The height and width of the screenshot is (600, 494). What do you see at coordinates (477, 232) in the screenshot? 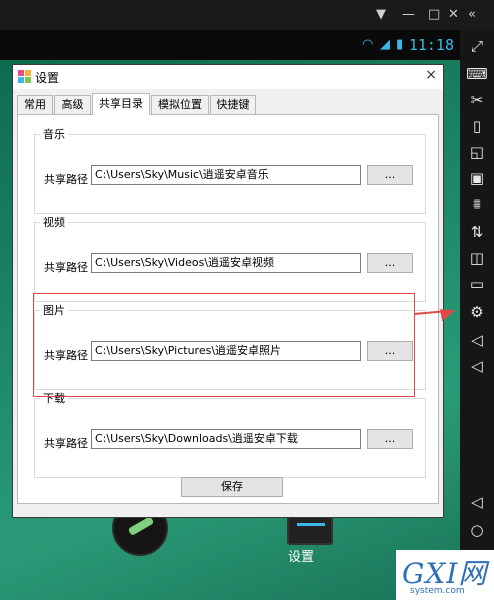
I see `transfer-icon: ⇅` at bounding box center [477, 232].